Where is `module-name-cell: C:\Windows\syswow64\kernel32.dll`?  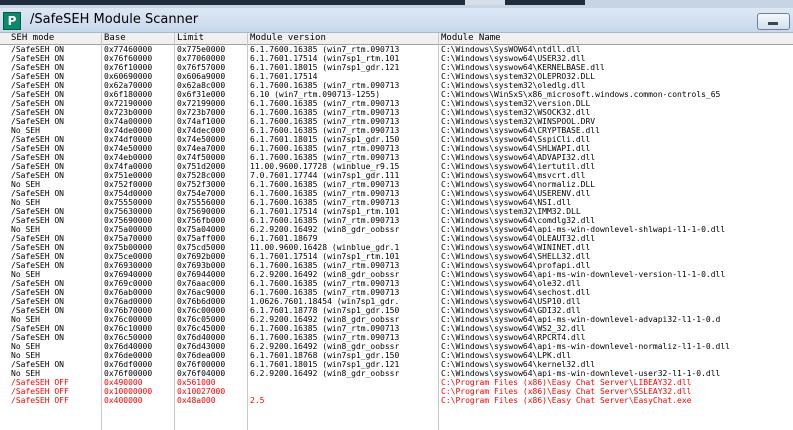
module-name-cell: C:\Windows\syswow64\kernel32.dll is located at coordinates (518, 364).